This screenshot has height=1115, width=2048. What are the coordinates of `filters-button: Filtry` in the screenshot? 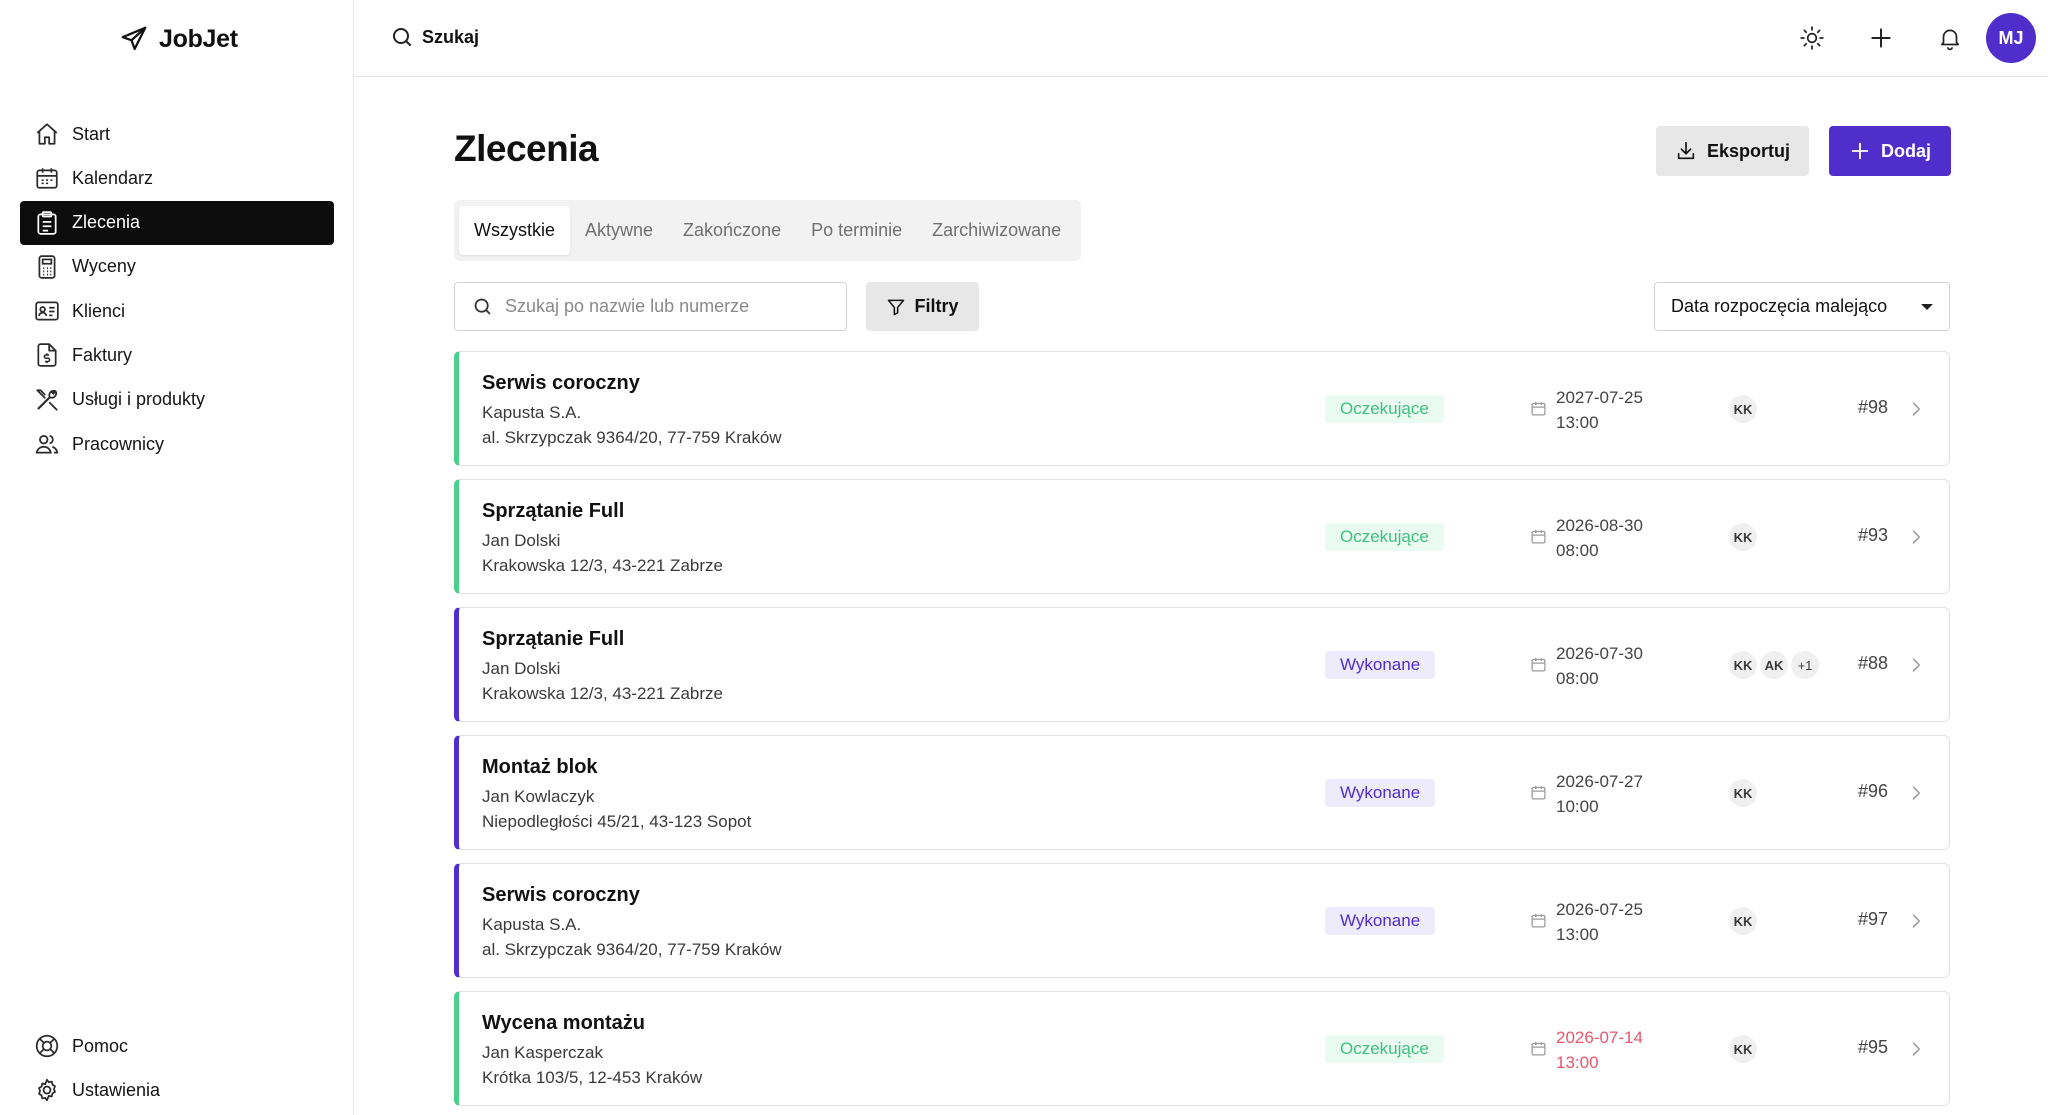 It's located at (922, 306).